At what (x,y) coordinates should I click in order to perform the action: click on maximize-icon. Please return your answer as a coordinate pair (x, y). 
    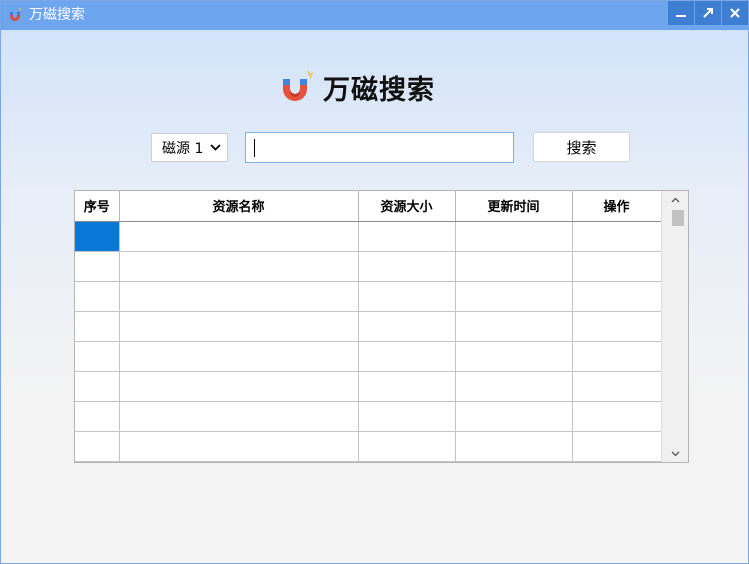
    Looking at the image, I should click on (708, 13).